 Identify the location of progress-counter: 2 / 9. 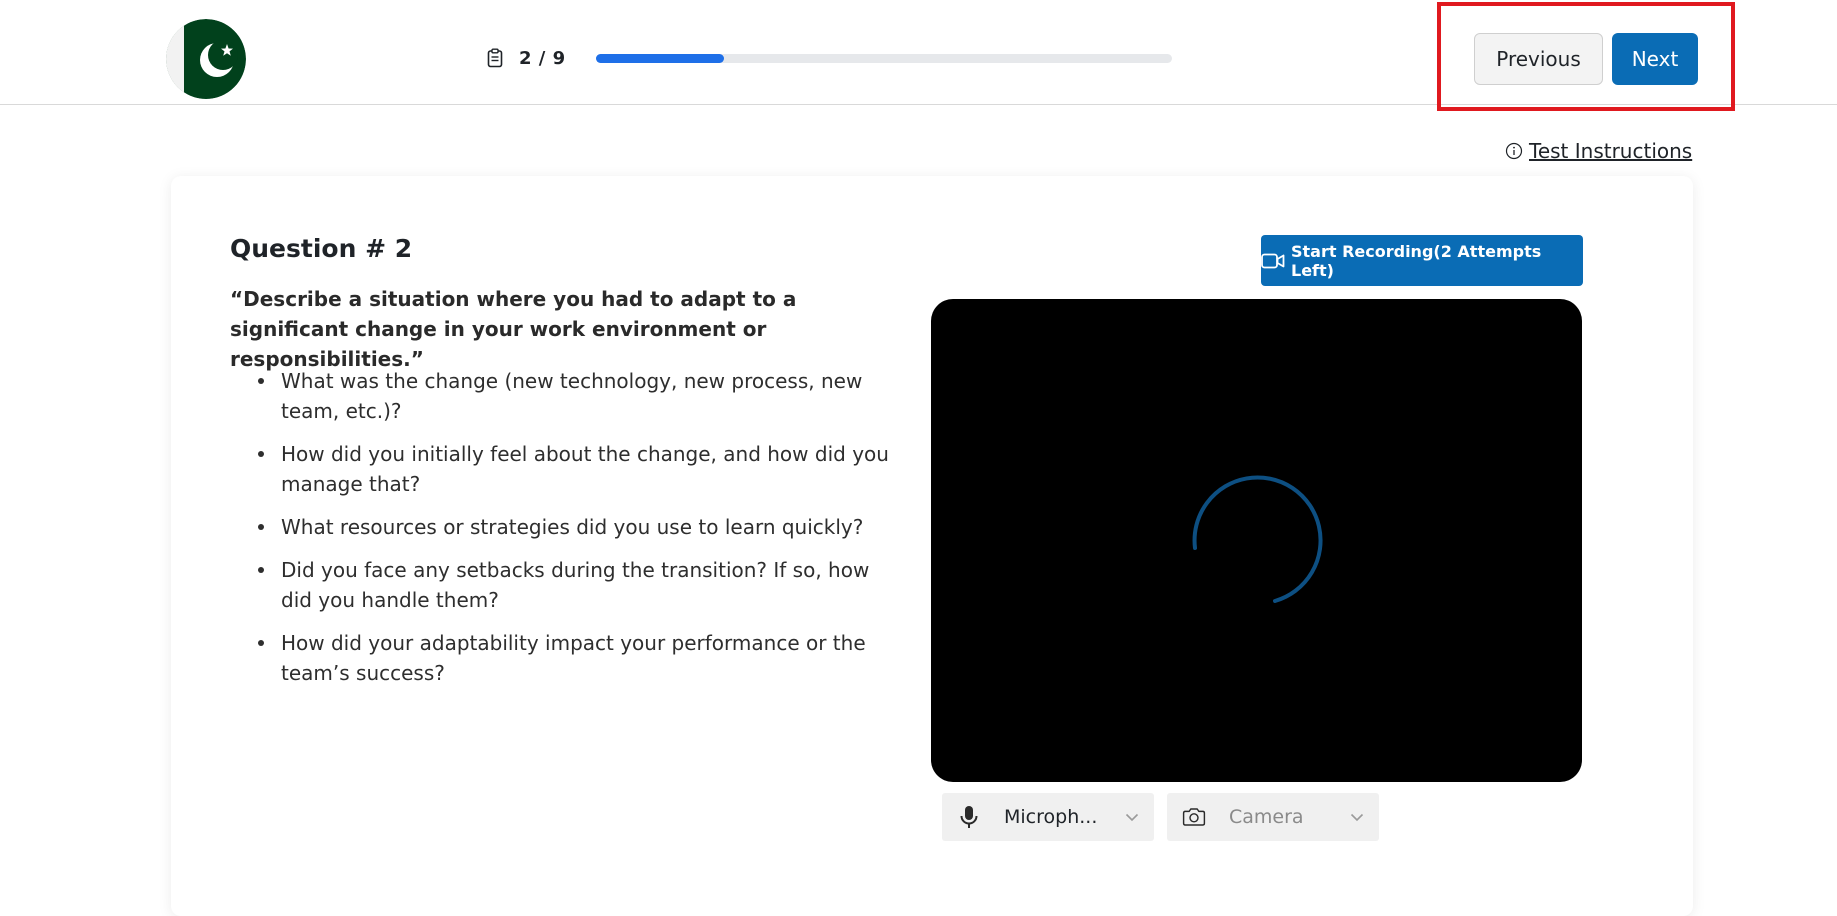
(542, 58).